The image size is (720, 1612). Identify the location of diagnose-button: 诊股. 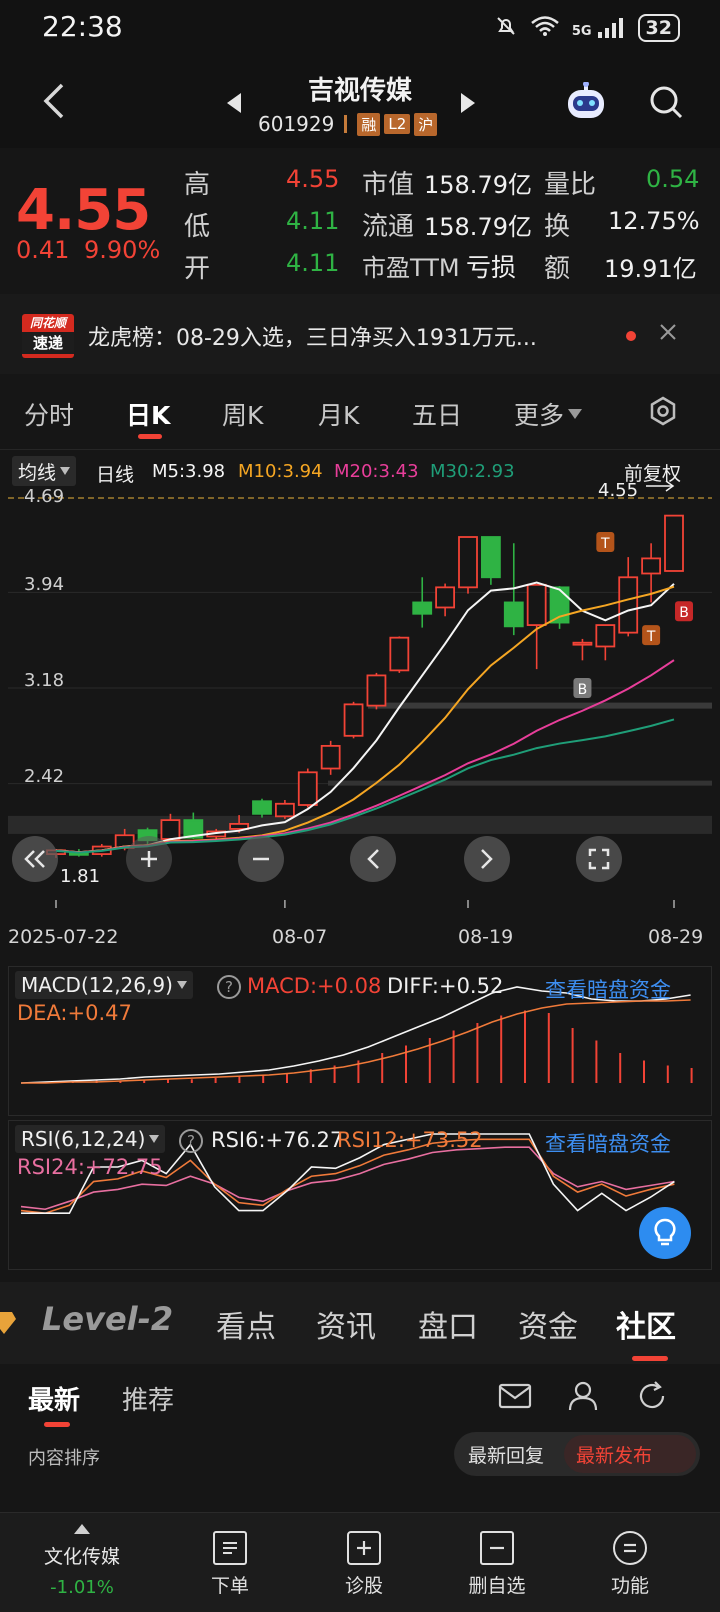
(364, 1564).